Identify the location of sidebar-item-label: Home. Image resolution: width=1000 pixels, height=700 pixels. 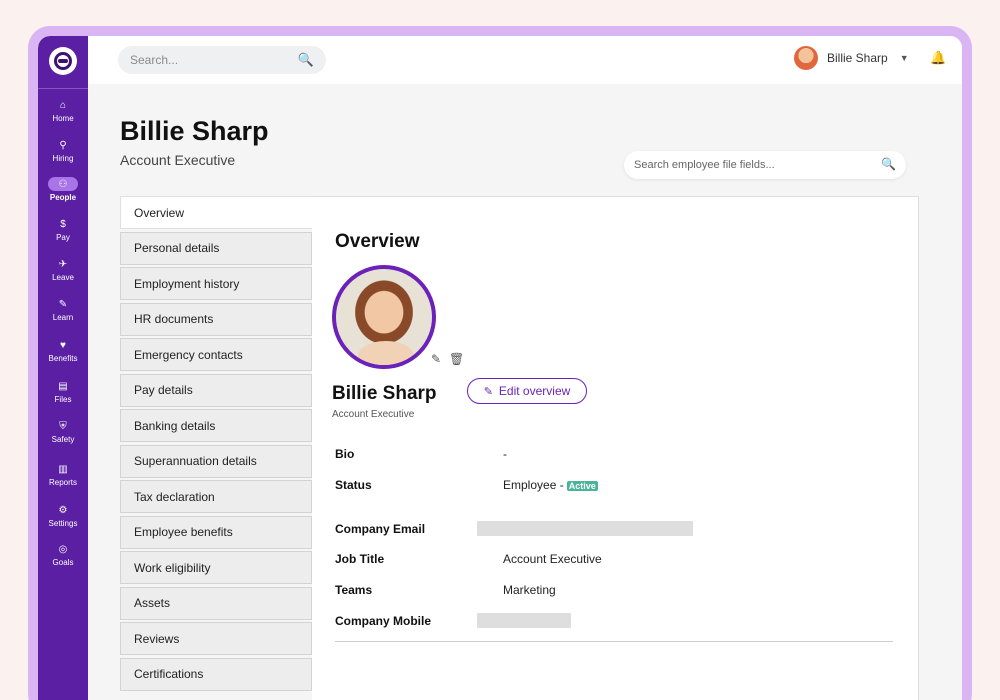
(63, 118).